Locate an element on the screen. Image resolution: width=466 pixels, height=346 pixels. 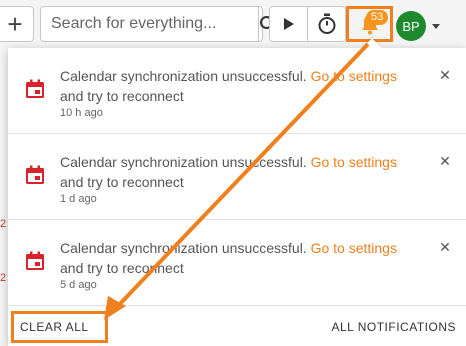
all-notifications-link: ALL NOTIFICATIONS is located at coordinates (393, 327).